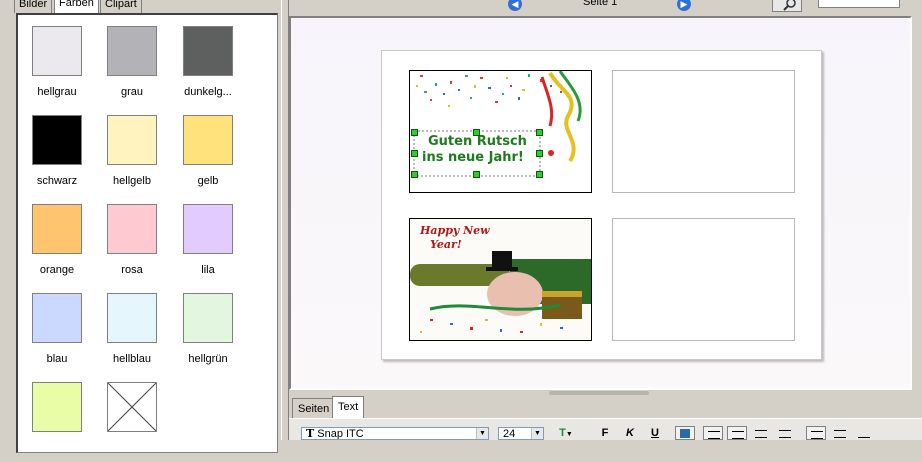  I want to click on align-center-icon, so click(738, 435).